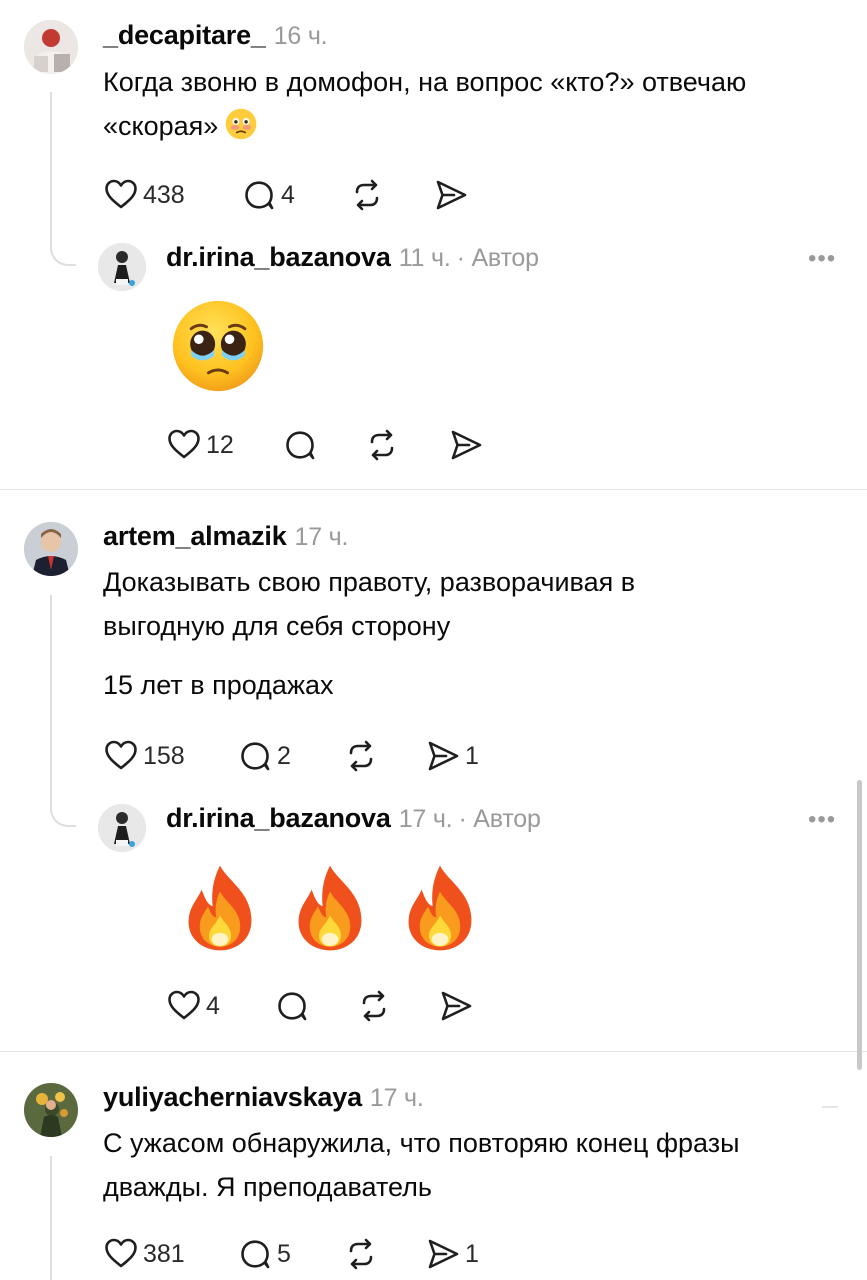 This screenshot has width=867, height=1280. What do you see at coordinates (213, 1005) in the screenshot?
I see `like-count: 4` at bounding box center [213, 1005].